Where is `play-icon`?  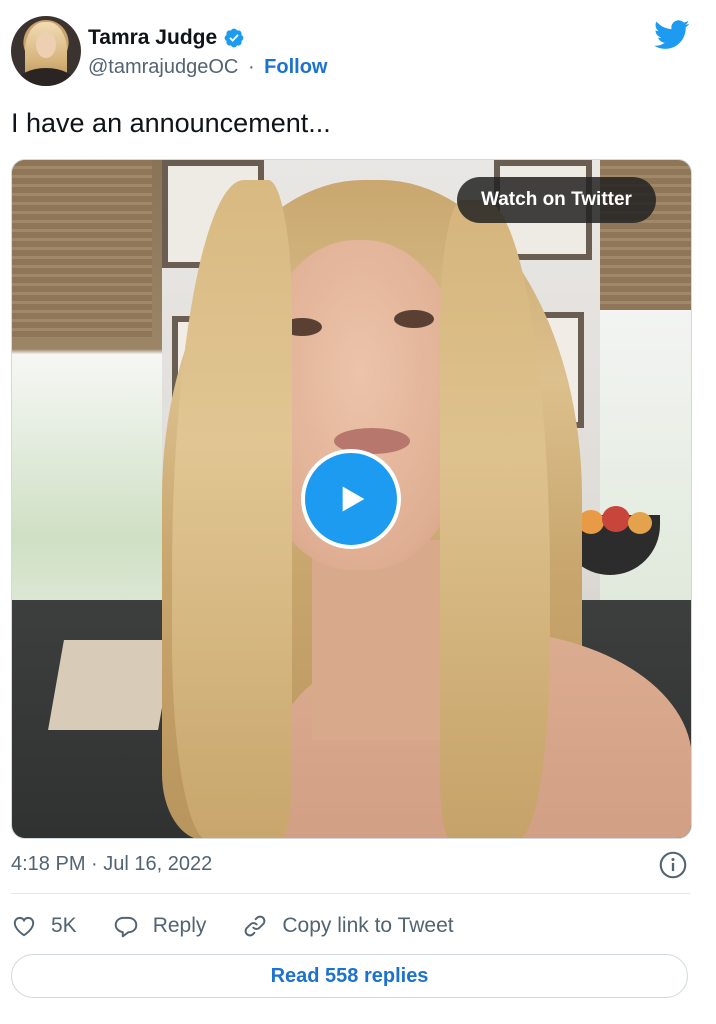 play-icon is located at coordinates (353, 499).